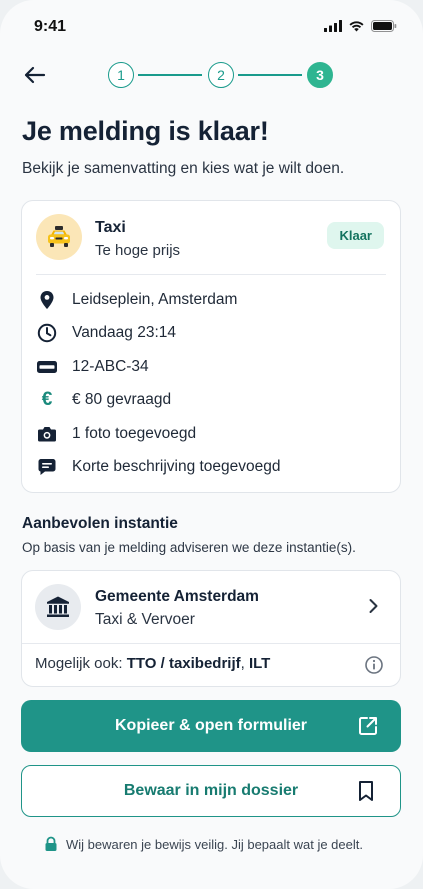 The height and width of the screenshot is (889, 423). What do you see at coordinates (110, 227) in the screenshot?
I see `report-category: Taxi` at bounding box center [110, 227].